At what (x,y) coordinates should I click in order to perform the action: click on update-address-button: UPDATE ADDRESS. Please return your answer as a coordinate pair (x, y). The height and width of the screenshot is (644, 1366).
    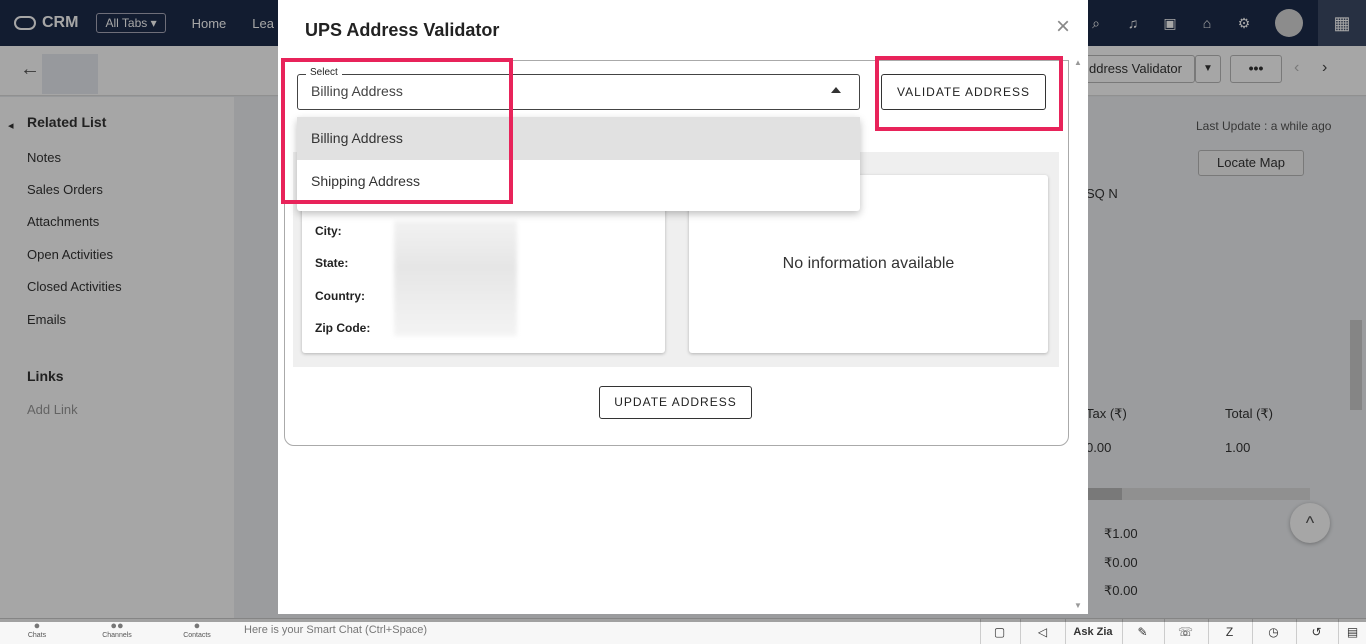
    Looking at the image, I should click on (675, 402).